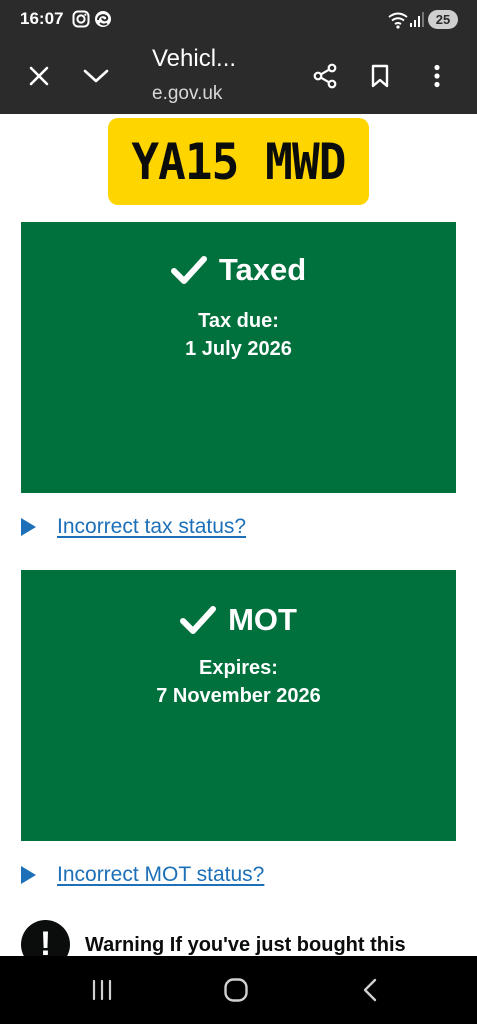 The height and width of the screenshot is (1024, 477). What do you see at coordinates (262, 619) in the screenshot?
I see `mot-status-text: MOT` at bounding box center [262, 619].